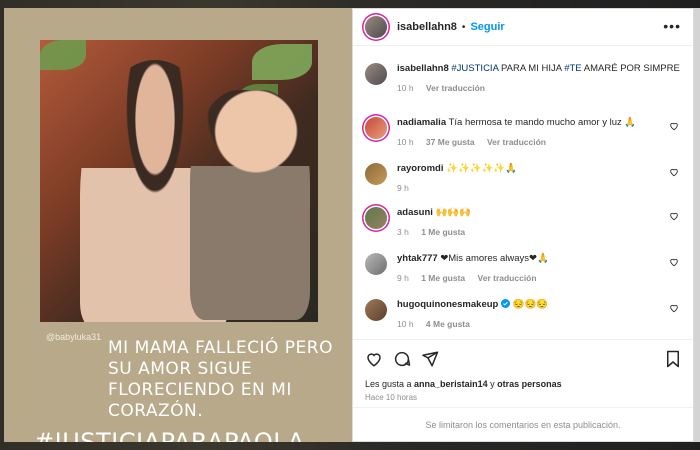 The height and width of the screenshot is (450, 700). What do you see at coordinates (451, 384) in the screenshot?
I see `liked-by-user: anna_beristain14` at bounding box center [451, 384].